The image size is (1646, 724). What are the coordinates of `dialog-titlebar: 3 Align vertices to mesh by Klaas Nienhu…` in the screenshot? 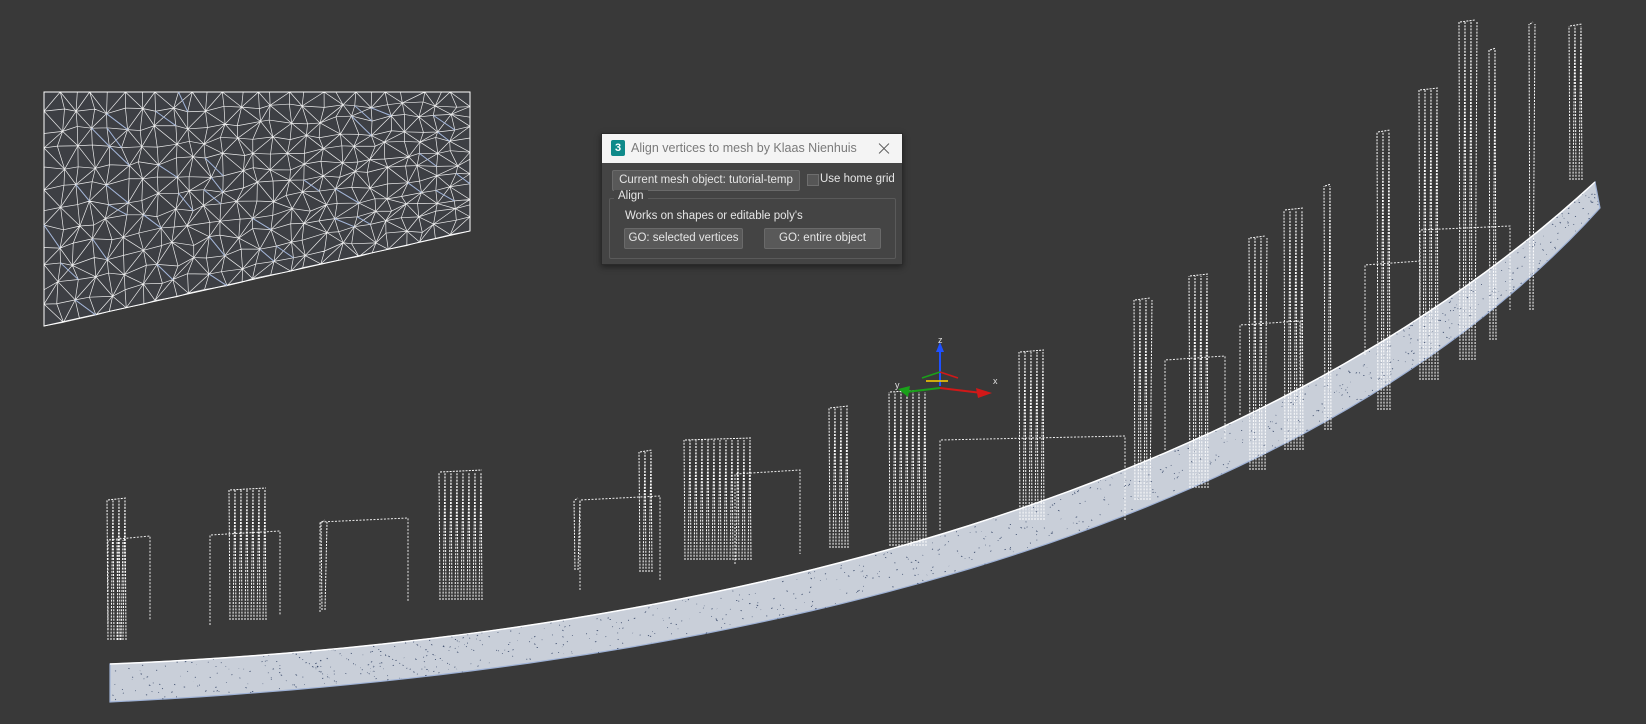 It's located at (752, 148).